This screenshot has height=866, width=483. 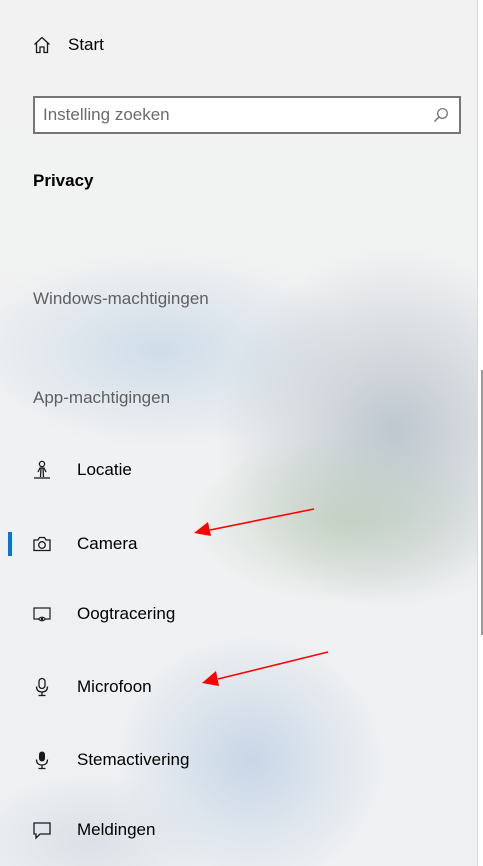 What do you see at coordinates (86, 44) in the screenshot?
I see `home-label: Start` at bounding box center [86, 44].